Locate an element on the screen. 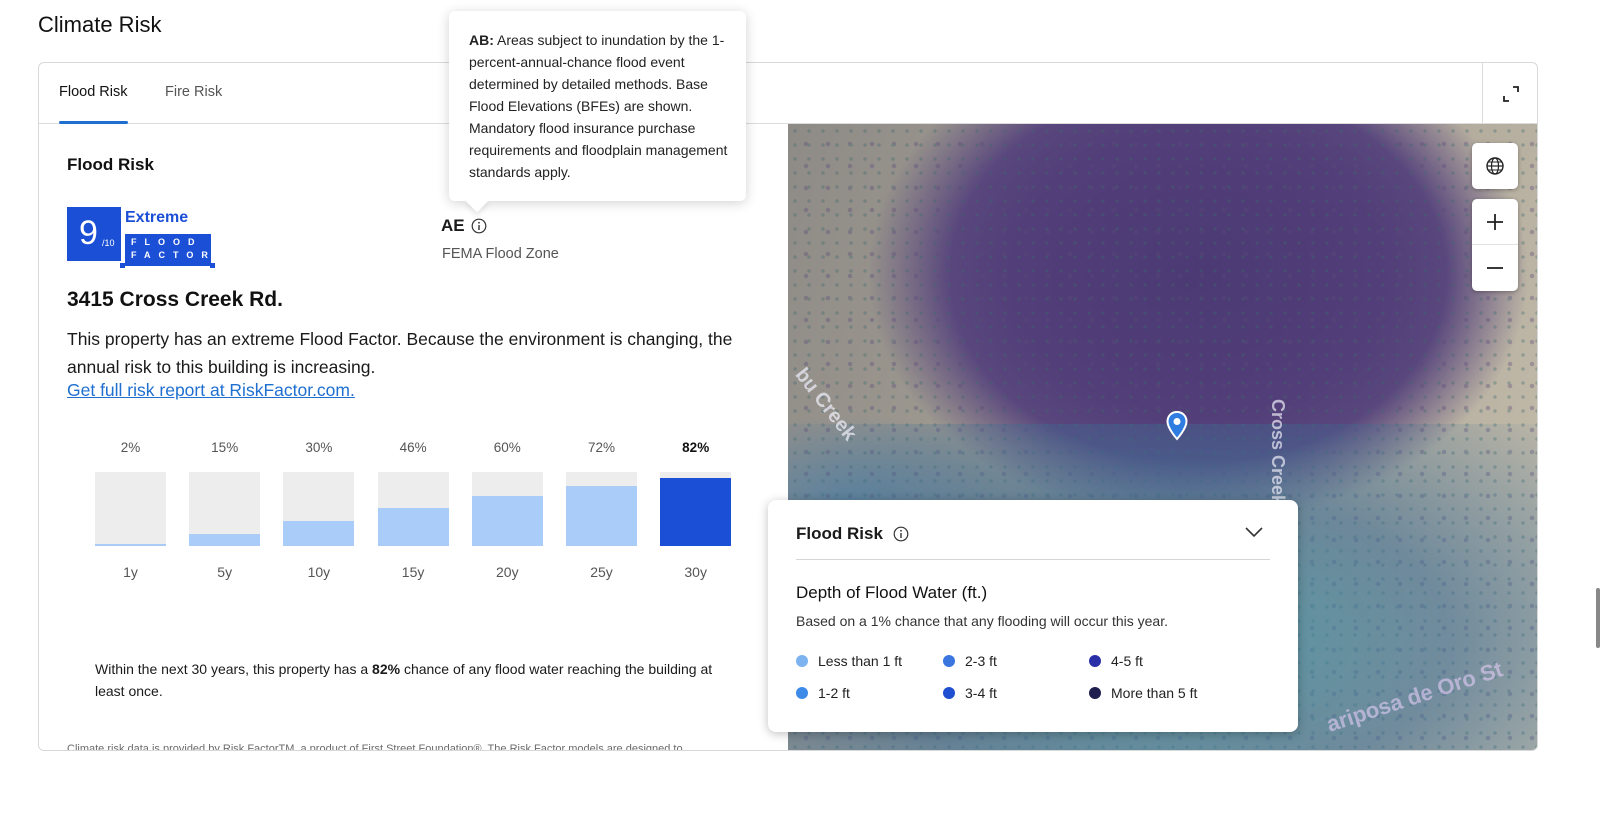 Image resolution: width=1600 pixels, height=839 pixels. flood-factor-badge: 9 /10 Extreme FLOOD FACTOR is located at coordinates (142, 238).